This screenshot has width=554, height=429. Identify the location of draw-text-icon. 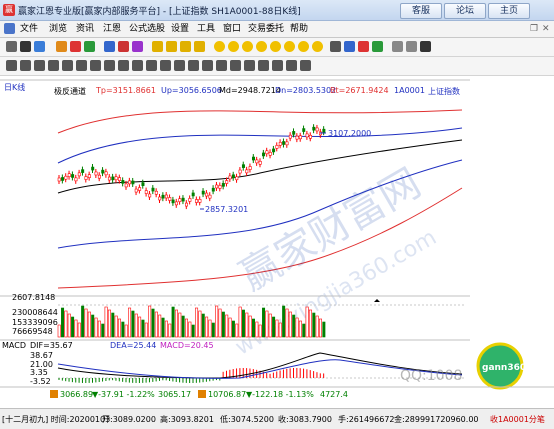
(151, 65).